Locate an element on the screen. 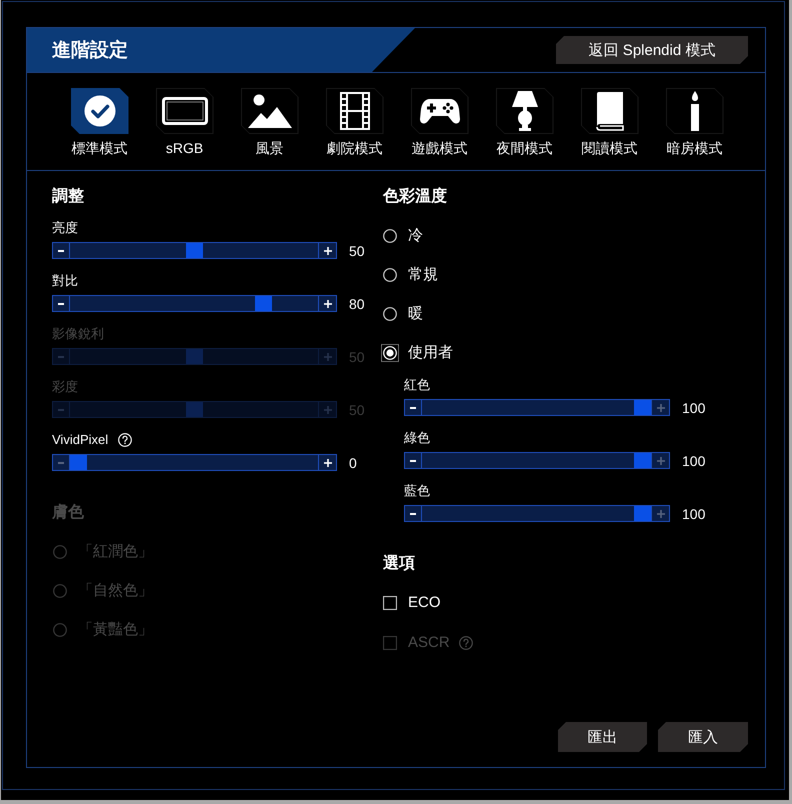  screen-icon is located at coordinates (185, 111).